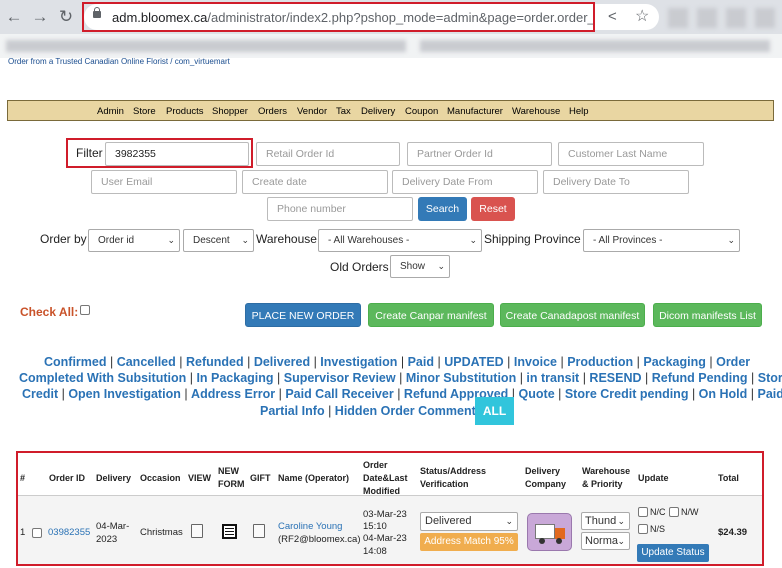  I want to click on status-packaging: Packaging, so click(674, 362).